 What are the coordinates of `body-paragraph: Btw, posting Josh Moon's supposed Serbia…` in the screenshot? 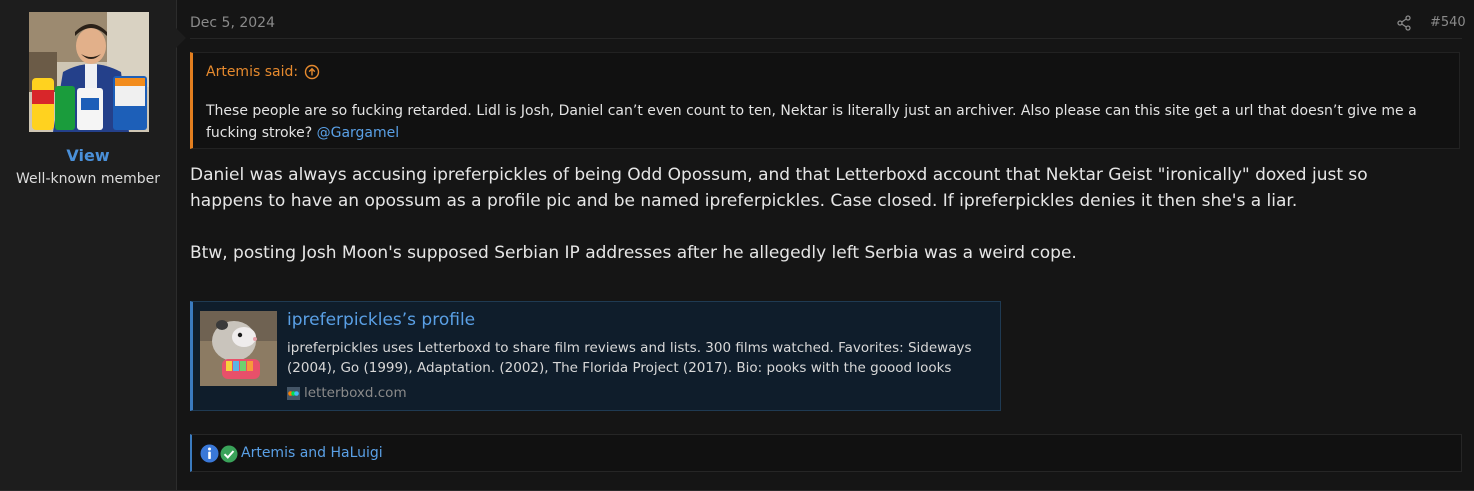 It's located at (633, 253).